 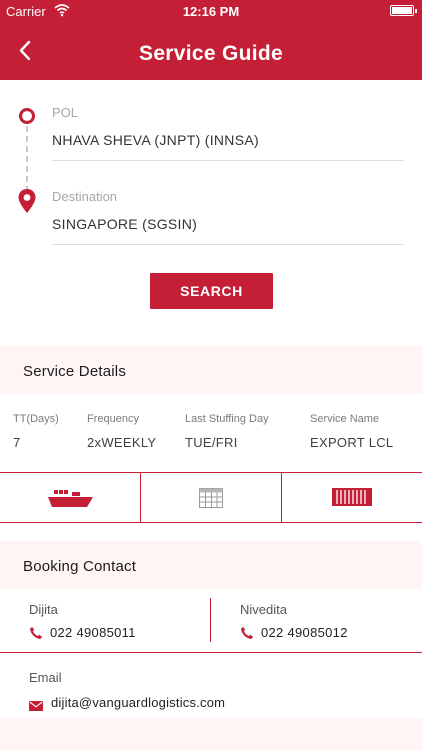 What do you see at coordinates (80, 566) in the screenshot?
I see `booking-contact-title: Booking Contact` at bounding box center [80, 566].